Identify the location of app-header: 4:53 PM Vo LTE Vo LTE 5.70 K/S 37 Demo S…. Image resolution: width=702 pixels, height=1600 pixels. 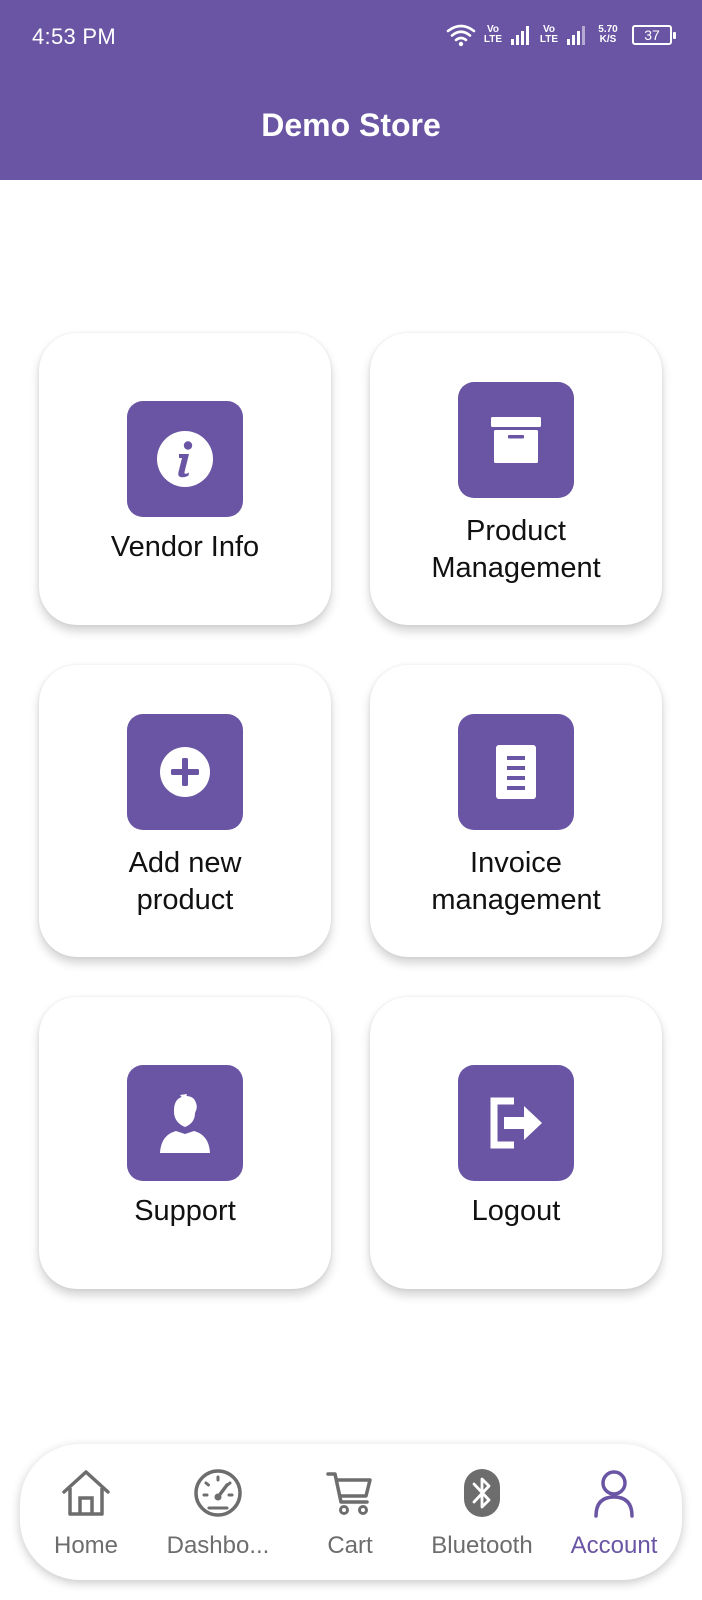
(351, 90).